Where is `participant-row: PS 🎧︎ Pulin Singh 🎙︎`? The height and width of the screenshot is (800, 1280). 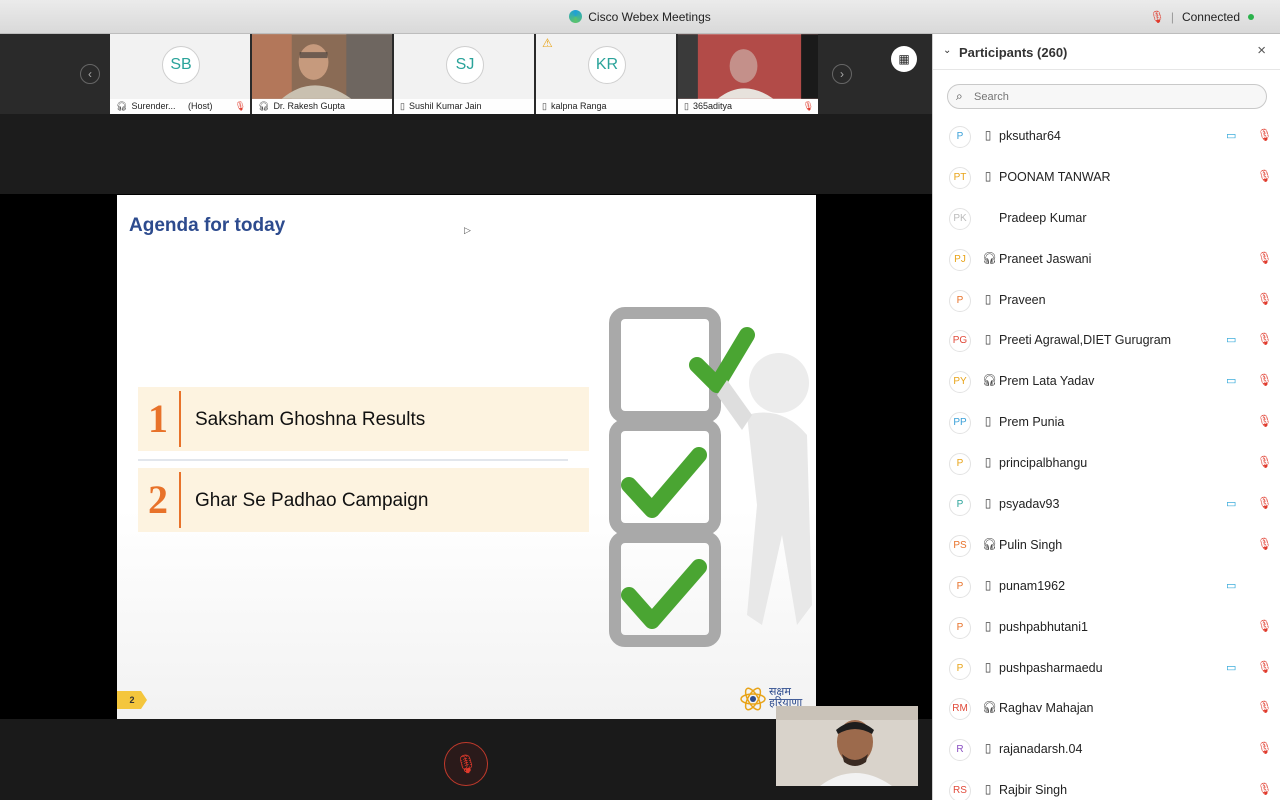 participant-row: PS 🎧︎ Pulin Singh 🎙︎ is located at coordinates (1106, 545).